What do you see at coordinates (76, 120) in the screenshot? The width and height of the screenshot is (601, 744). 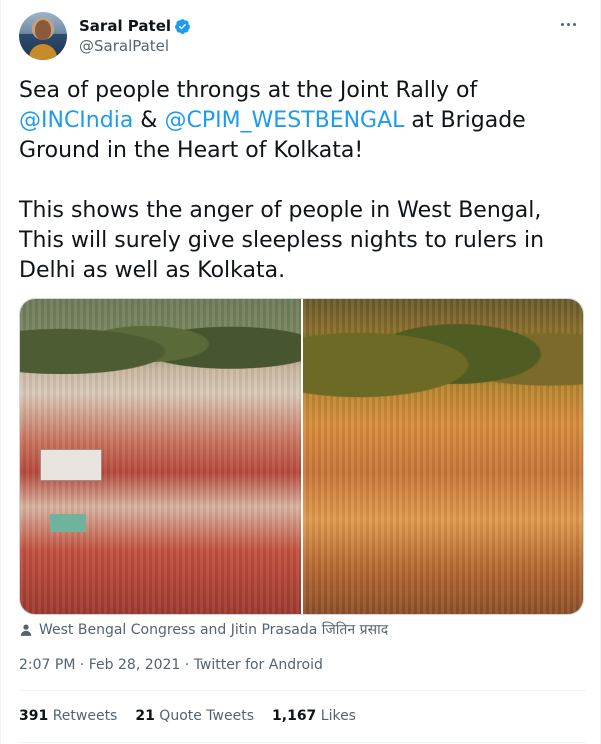 I see `mention-incindia-link: @INCIndia` at bounding box center [76, 120].